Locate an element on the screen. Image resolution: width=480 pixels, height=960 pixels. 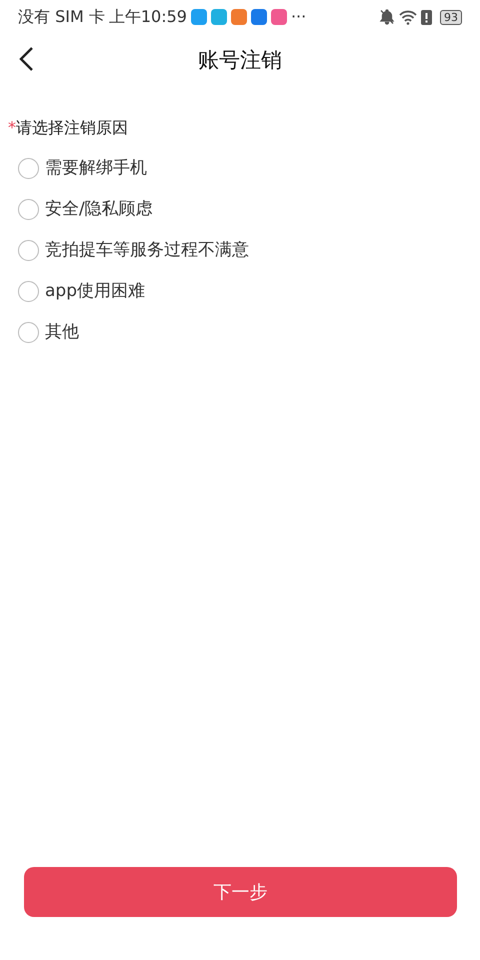
reason-option: 安全/隐私顾虑 is located at coordinates (240, 209).